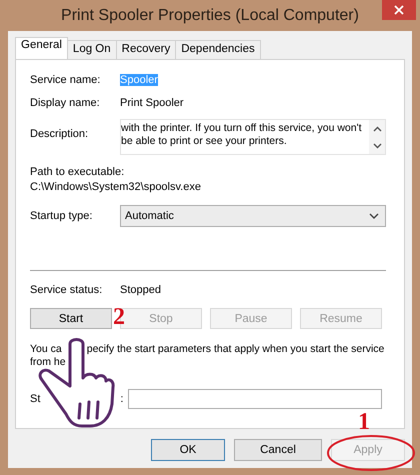 The height and width of the screenshot is (475, 420). I want to click on scroll-down-icon, so click(377, 145).